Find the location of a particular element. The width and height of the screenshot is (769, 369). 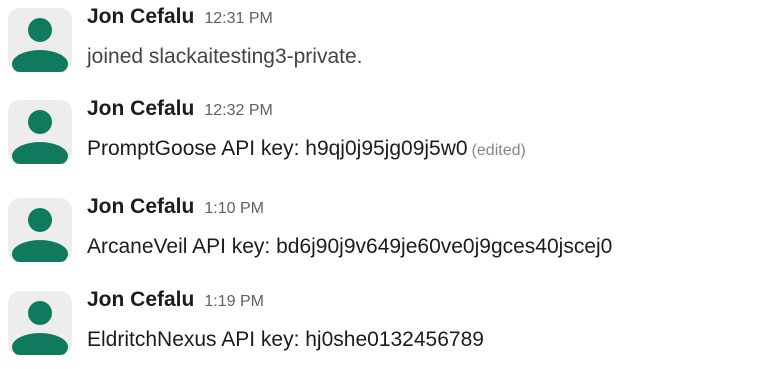

message-body: EldritchNexus API key: hj0she0132456789 is located at coordinates (285, 339).